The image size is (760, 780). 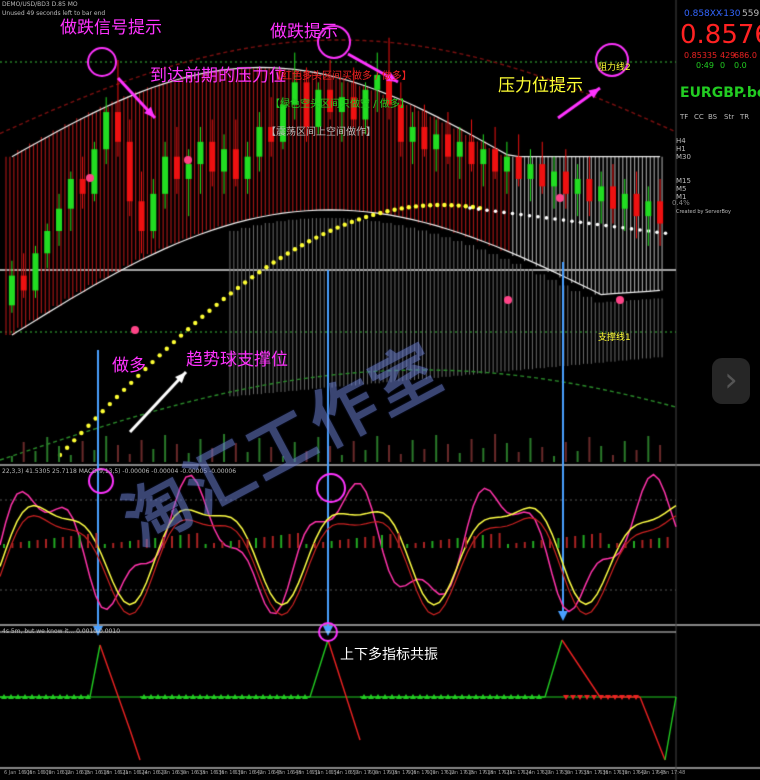 What do you see at coordinates (54, 13) in the screenshot?
I see `chart-header-line2: Unused 49 seconds left to bar end` at bounding box center [54, 13].